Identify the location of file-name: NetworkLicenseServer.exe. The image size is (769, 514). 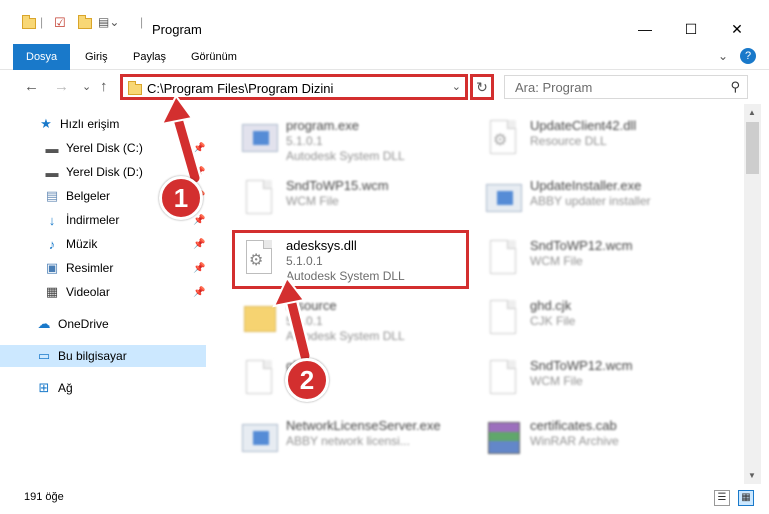
(363, 425).